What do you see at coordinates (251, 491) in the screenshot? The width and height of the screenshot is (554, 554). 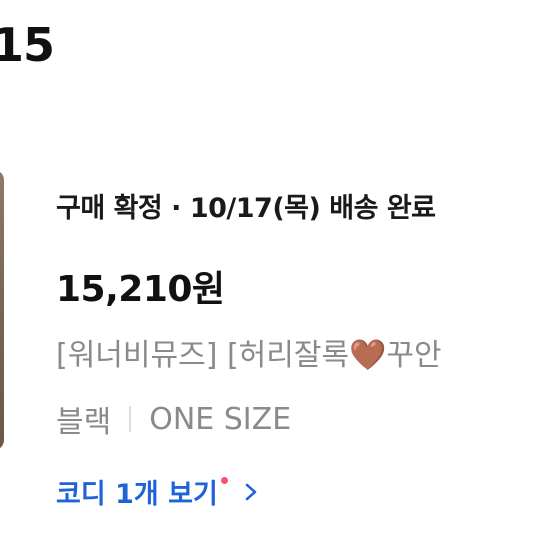 I see `chevron-right-icon` at bounding box center [251, 491].